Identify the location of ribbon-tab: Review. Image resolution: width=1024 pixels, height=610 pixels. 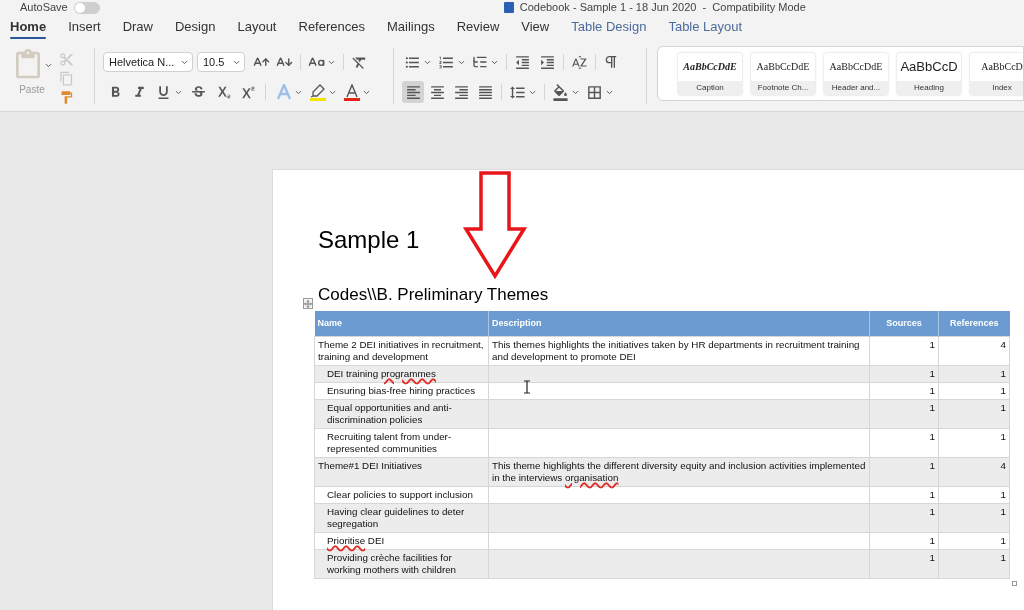
(478, 29).